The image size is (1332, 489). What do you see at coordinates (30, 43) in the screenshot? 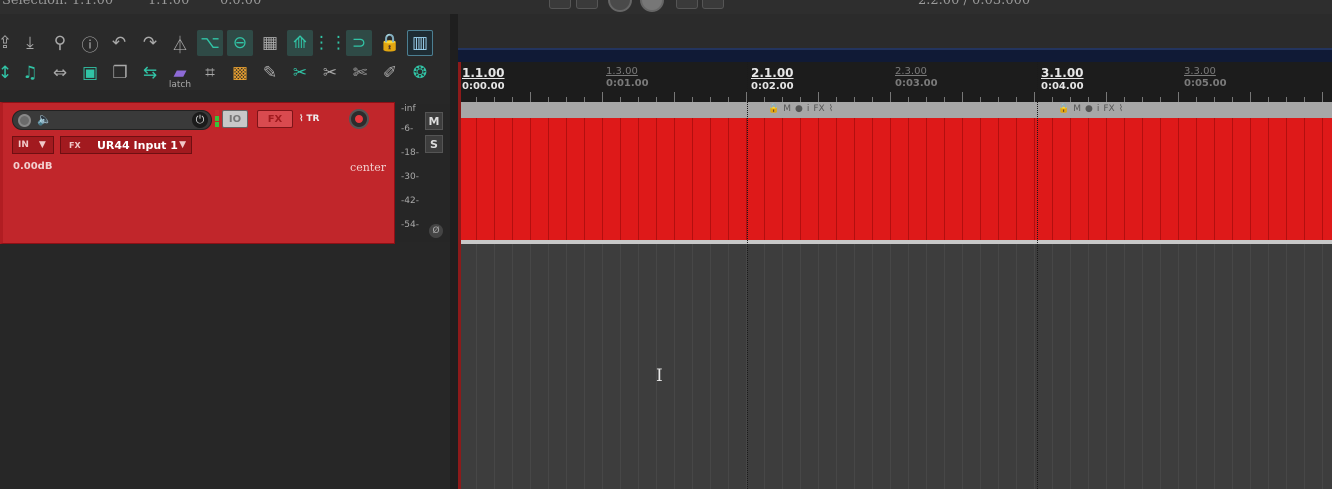
I see `import-icon: ⤓` at bounding box center [30, 43].